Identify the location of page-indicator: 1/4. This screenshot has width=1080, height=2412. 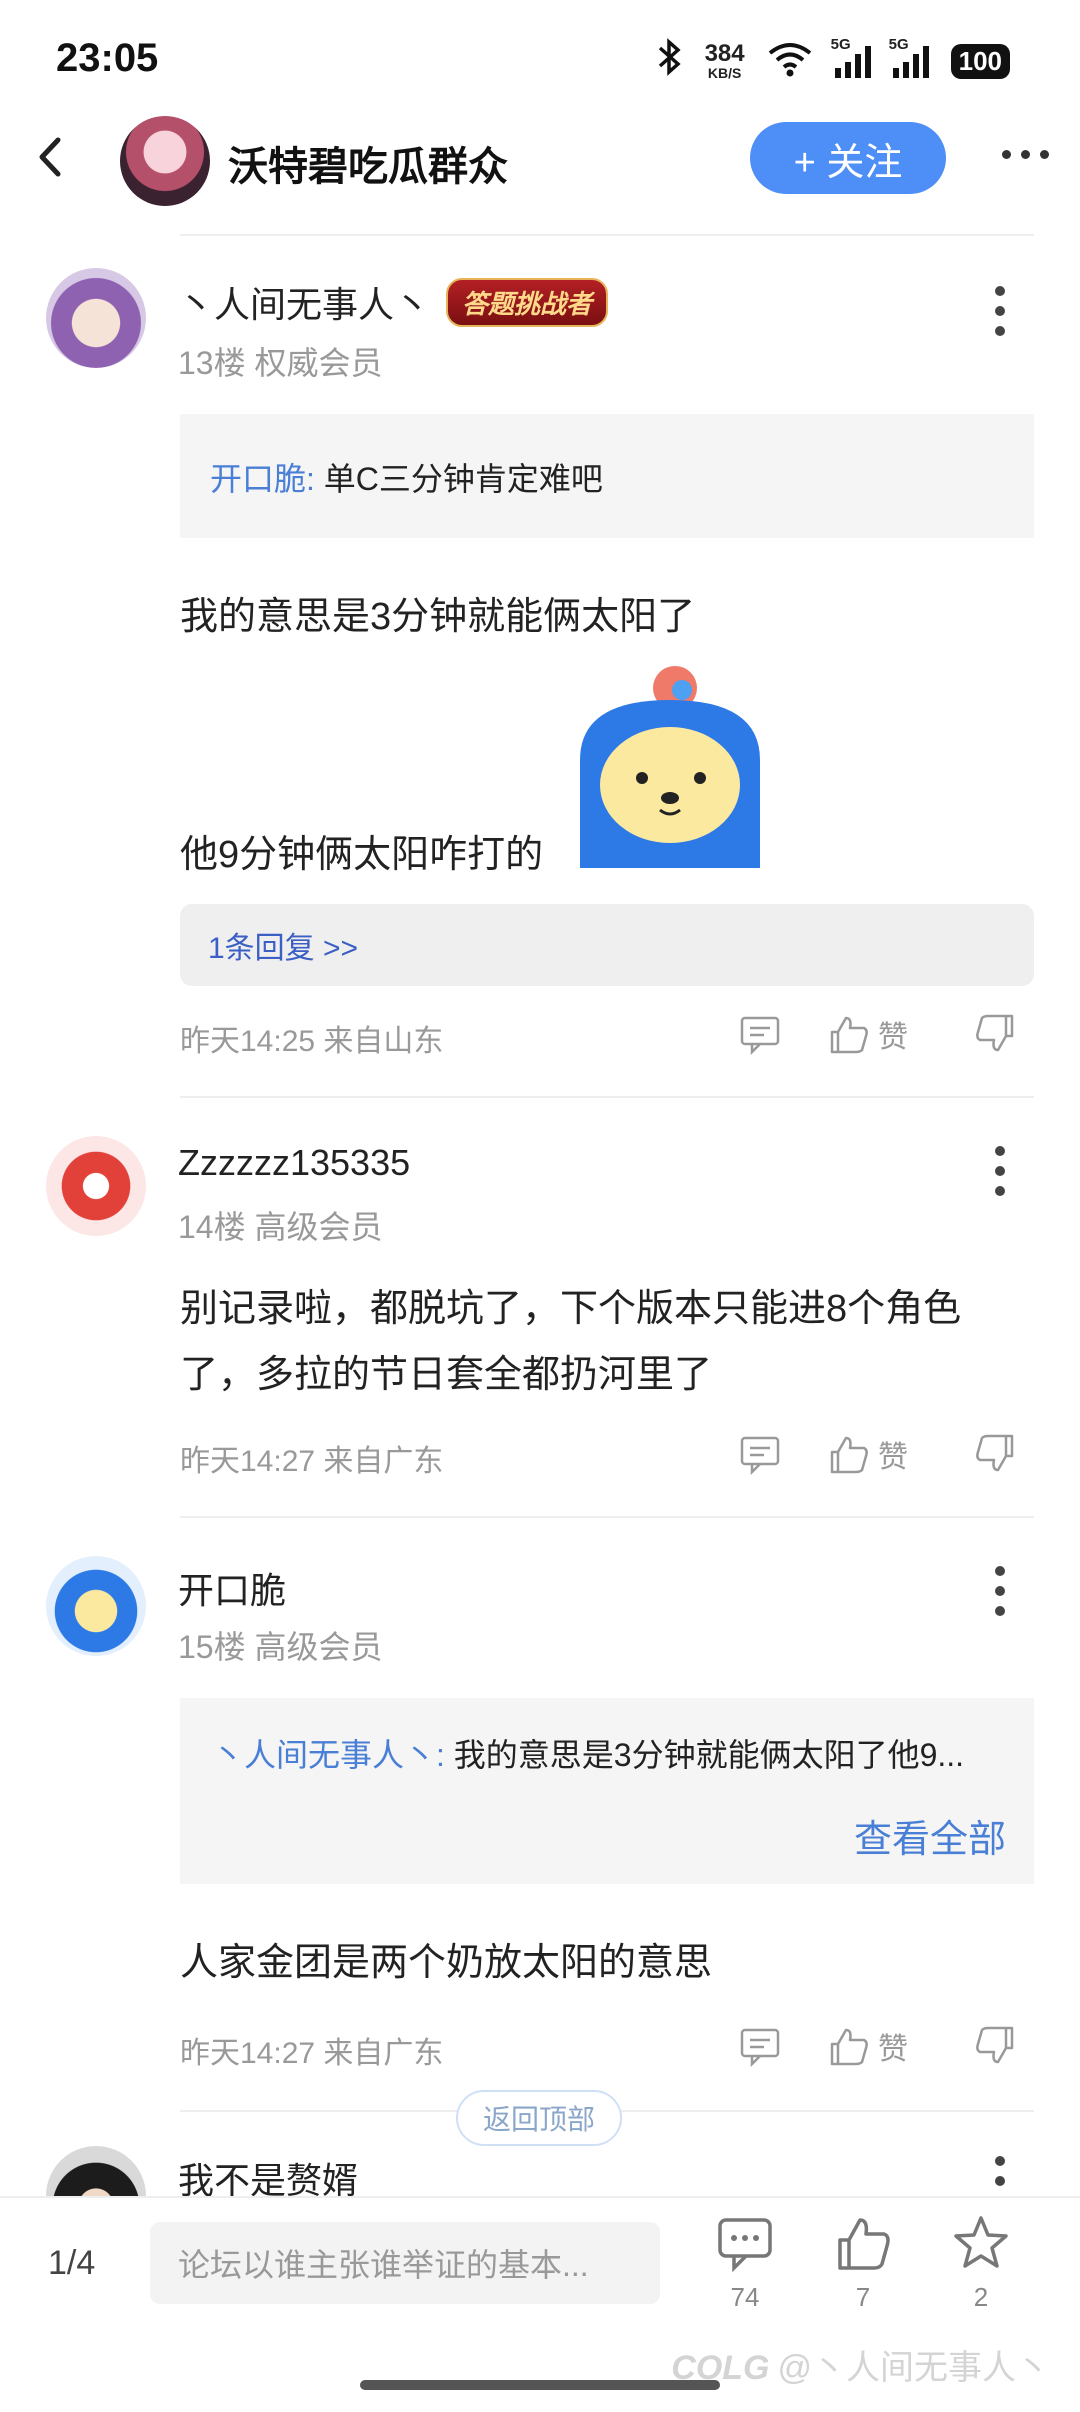
(71, 2263).